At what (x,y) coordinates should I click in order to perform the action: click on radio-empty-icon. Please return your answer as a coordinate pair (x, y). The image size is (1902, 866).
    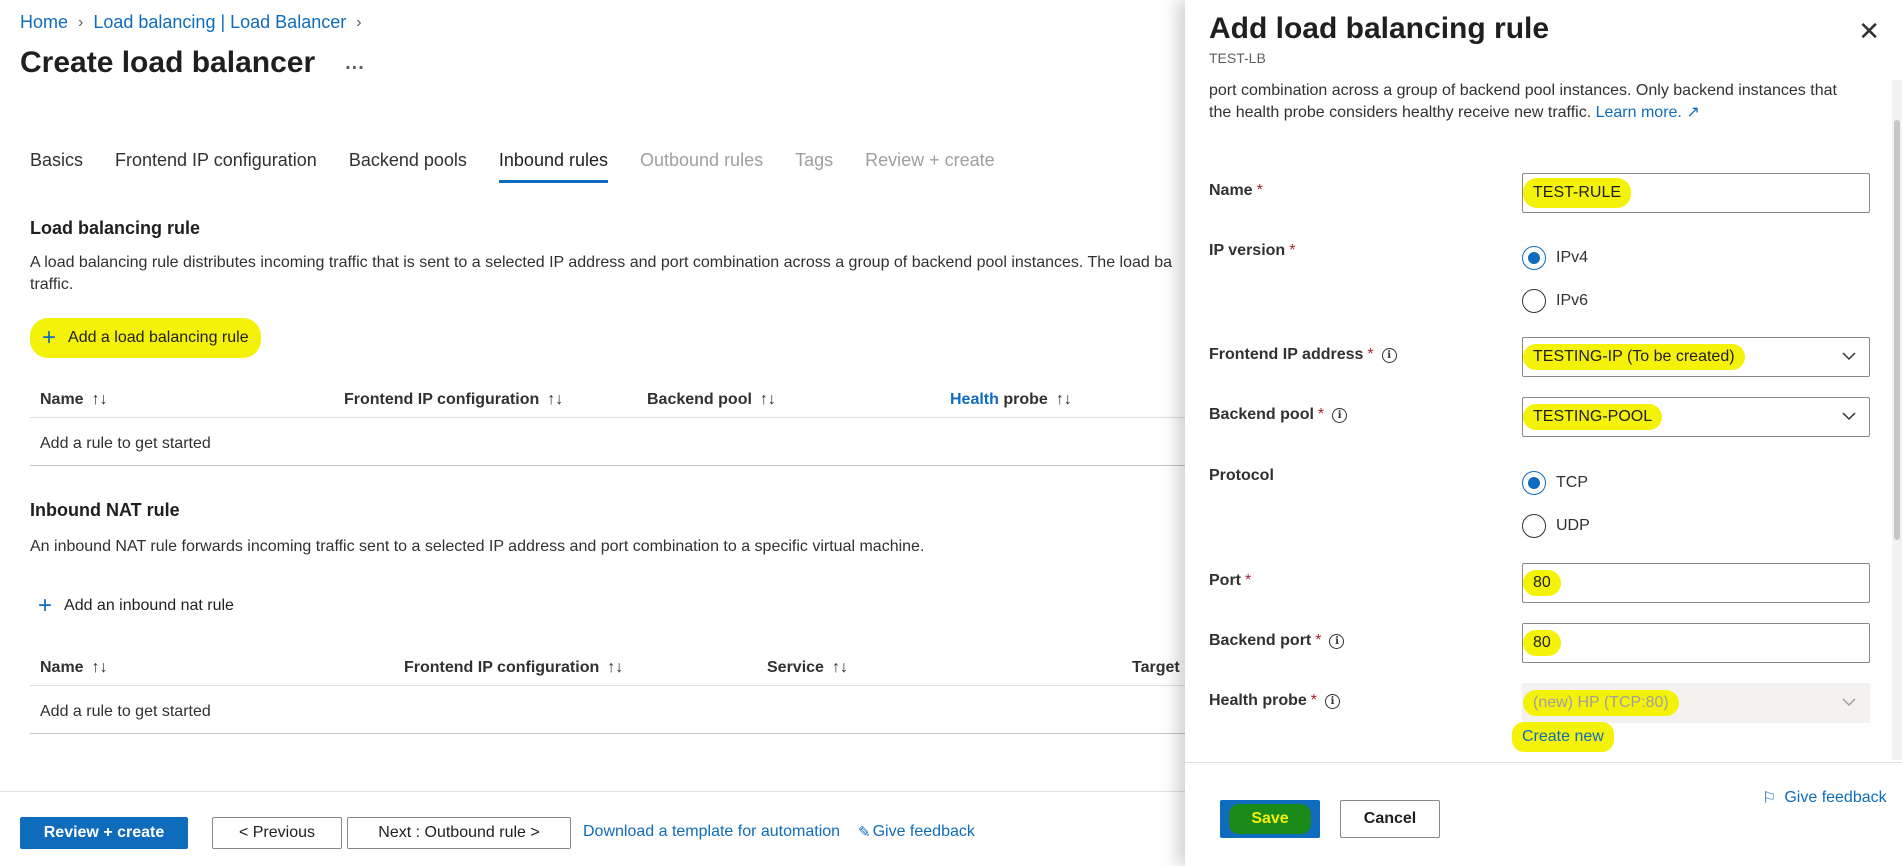
    Looking at the image, I should click on (1534, 301).